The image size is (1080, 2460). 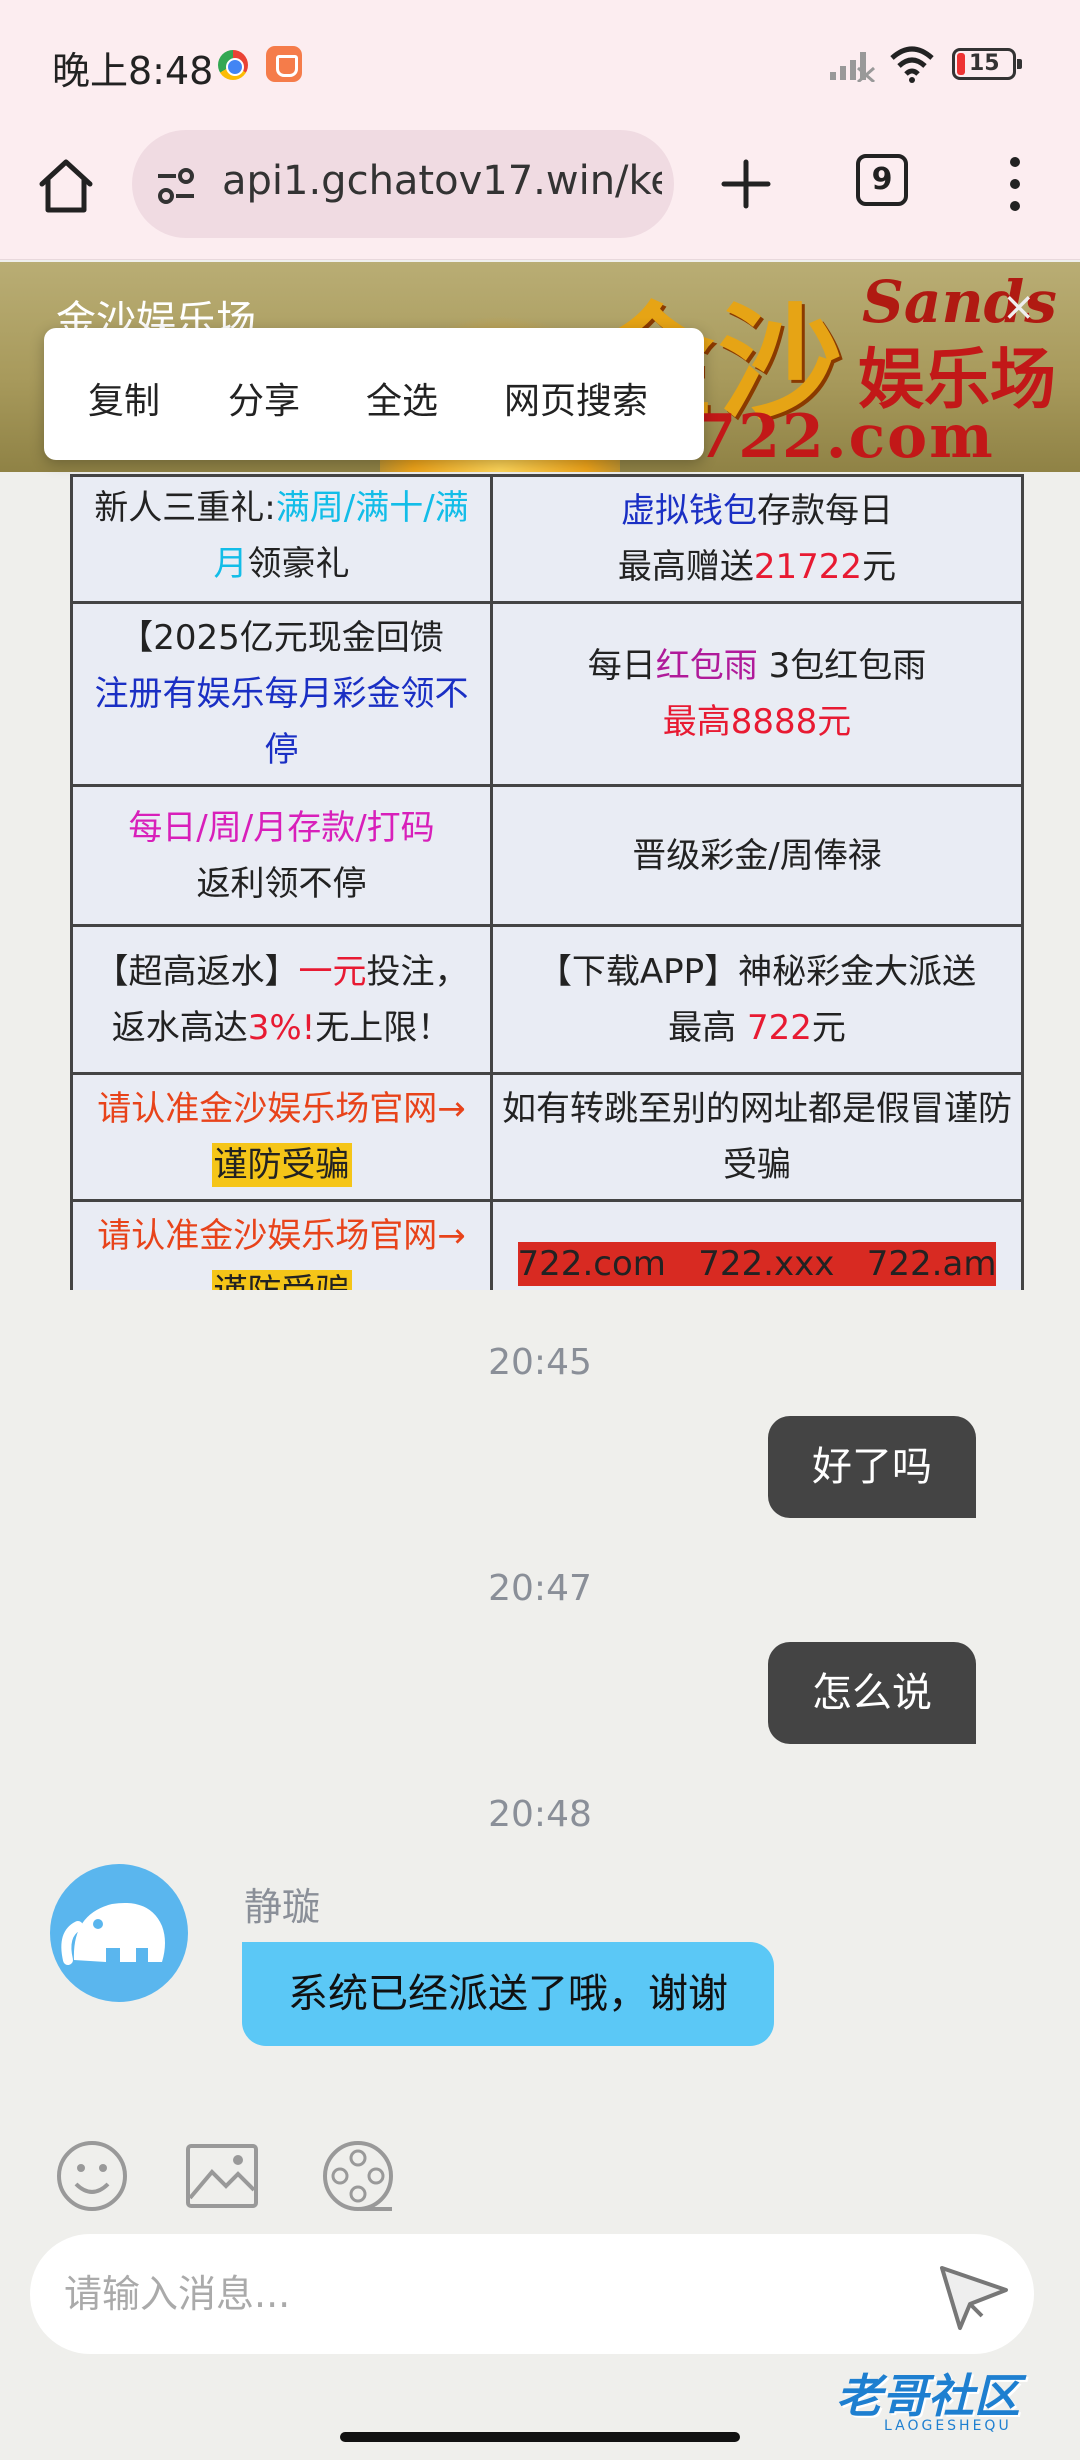 What do you see at coordinates (842, 666) in the screenshot?
I see `promo-text: 3包红包雨` at bounding box center [842, 666].